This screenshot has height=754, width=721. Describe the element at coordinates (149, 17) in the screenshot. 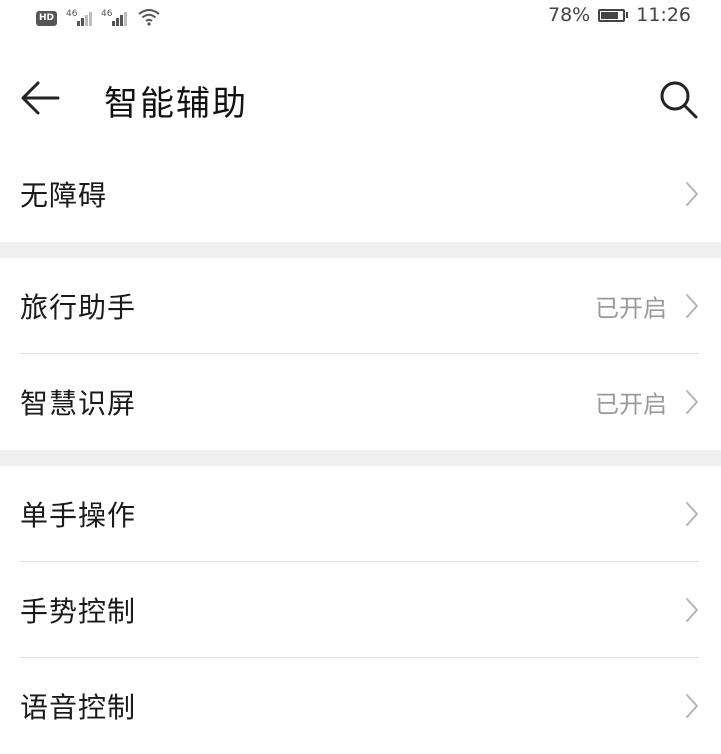

I see `wifi-icon` at that location.